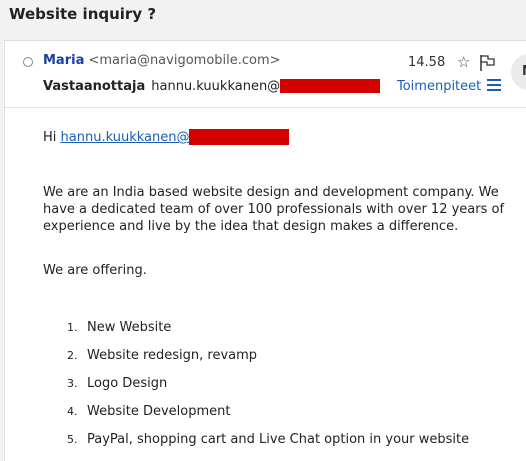 This screenshot has width=526, height=461. I want to click on greeting: Hi hannu.kuukkanen@, so click(284, 137).